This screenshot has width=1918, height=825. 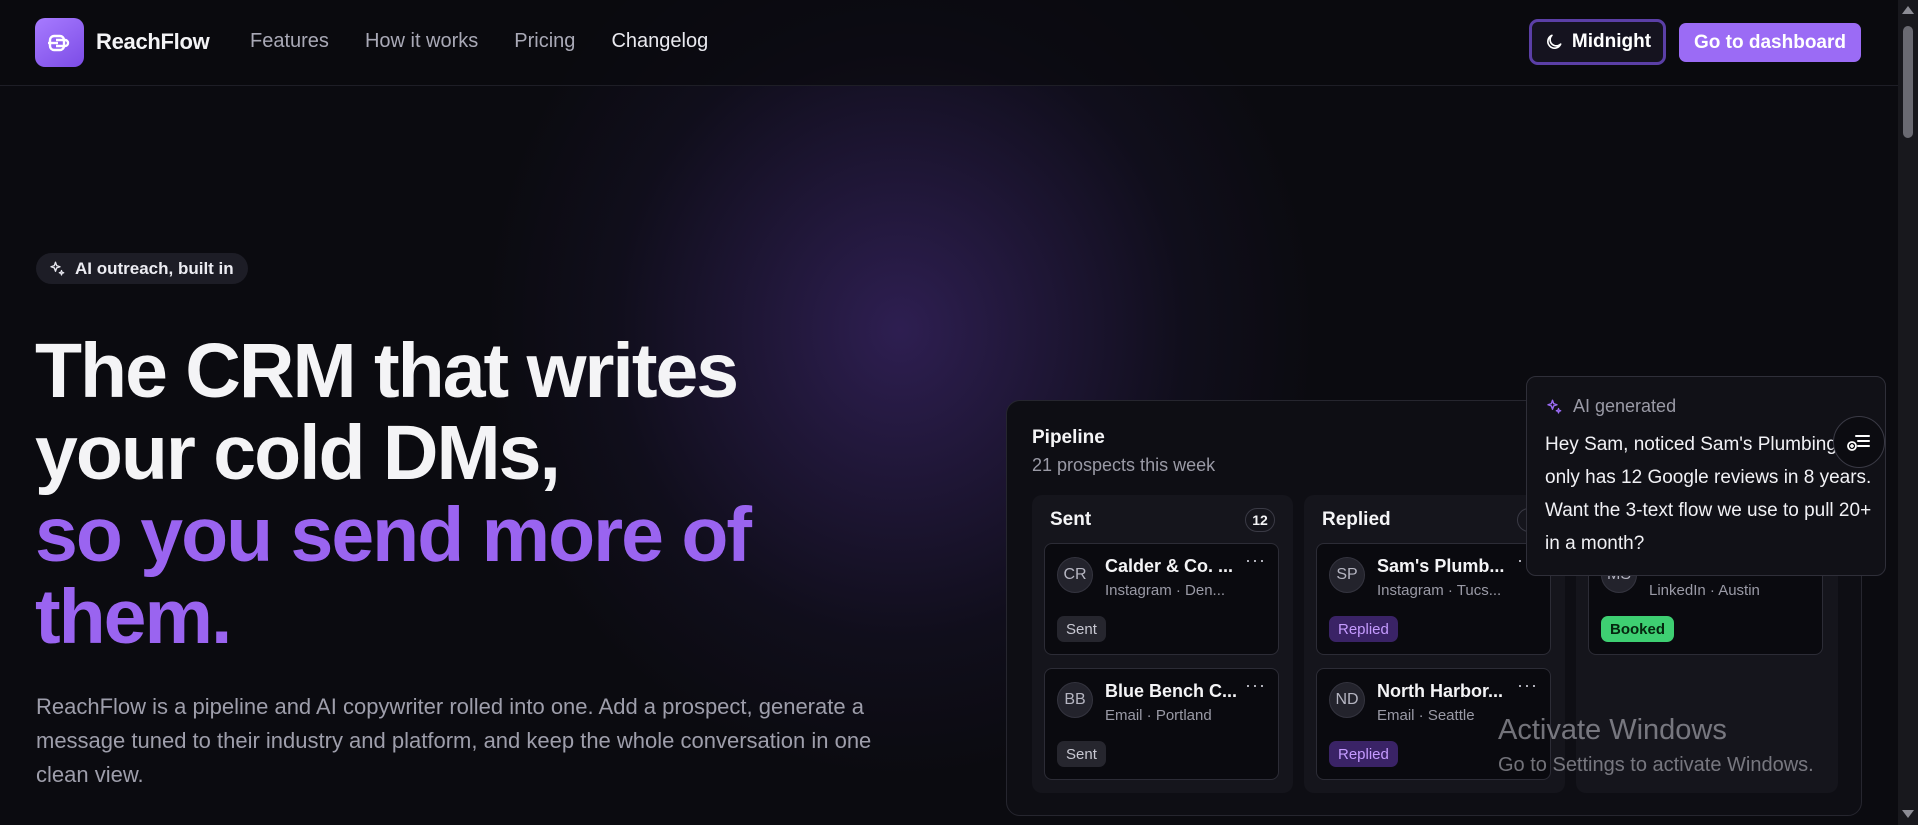 What do you see at coordinates (1068, 437) in the screenshot?
I see `pipeline-title: Pipeline` at bounding box center [1068, 437].